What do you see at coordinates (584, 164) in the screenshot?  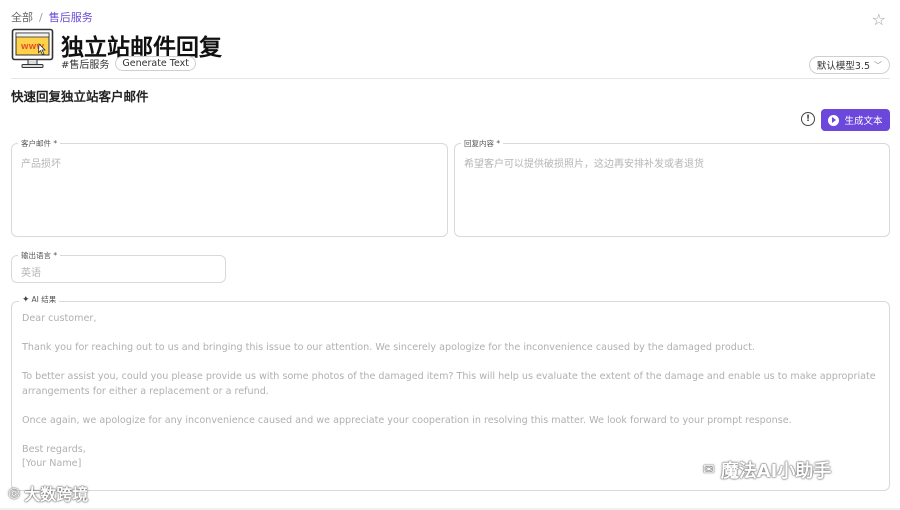 I see `reply-content-value: 希望客户可以提供破损照片，这边再安排补发或者退货` at bounding box center [584, 164].